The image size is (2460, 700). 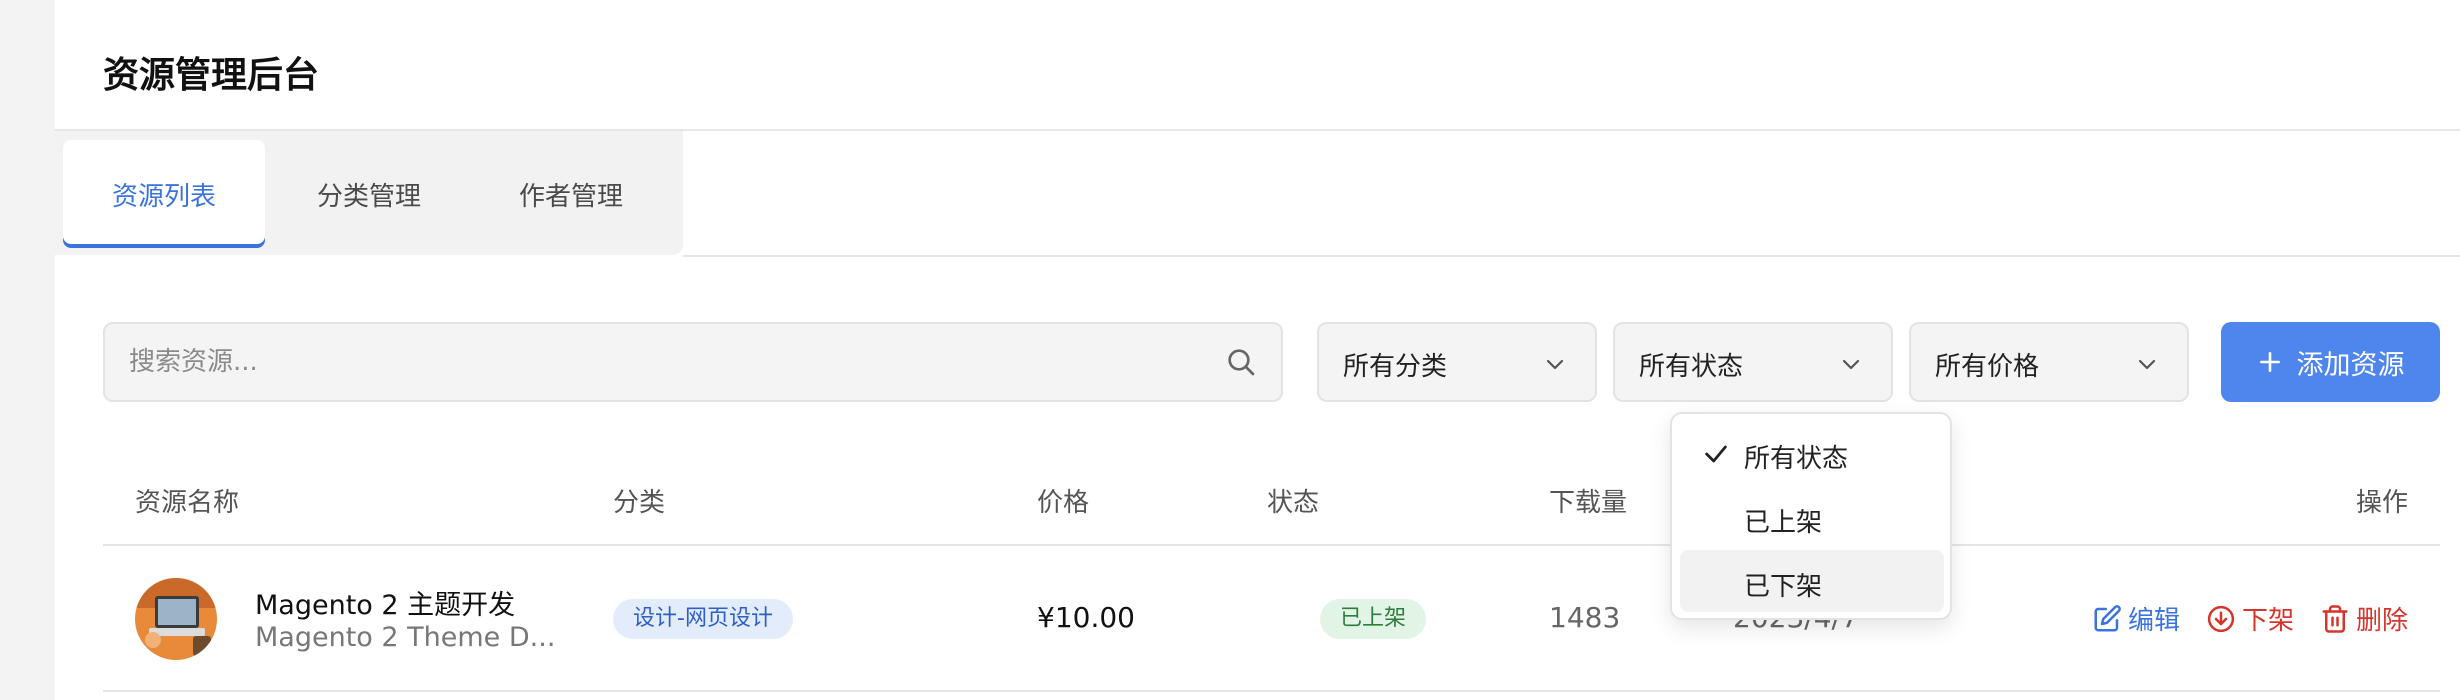 I want to click on resource-thumbnail, so click(x=176, y=619).